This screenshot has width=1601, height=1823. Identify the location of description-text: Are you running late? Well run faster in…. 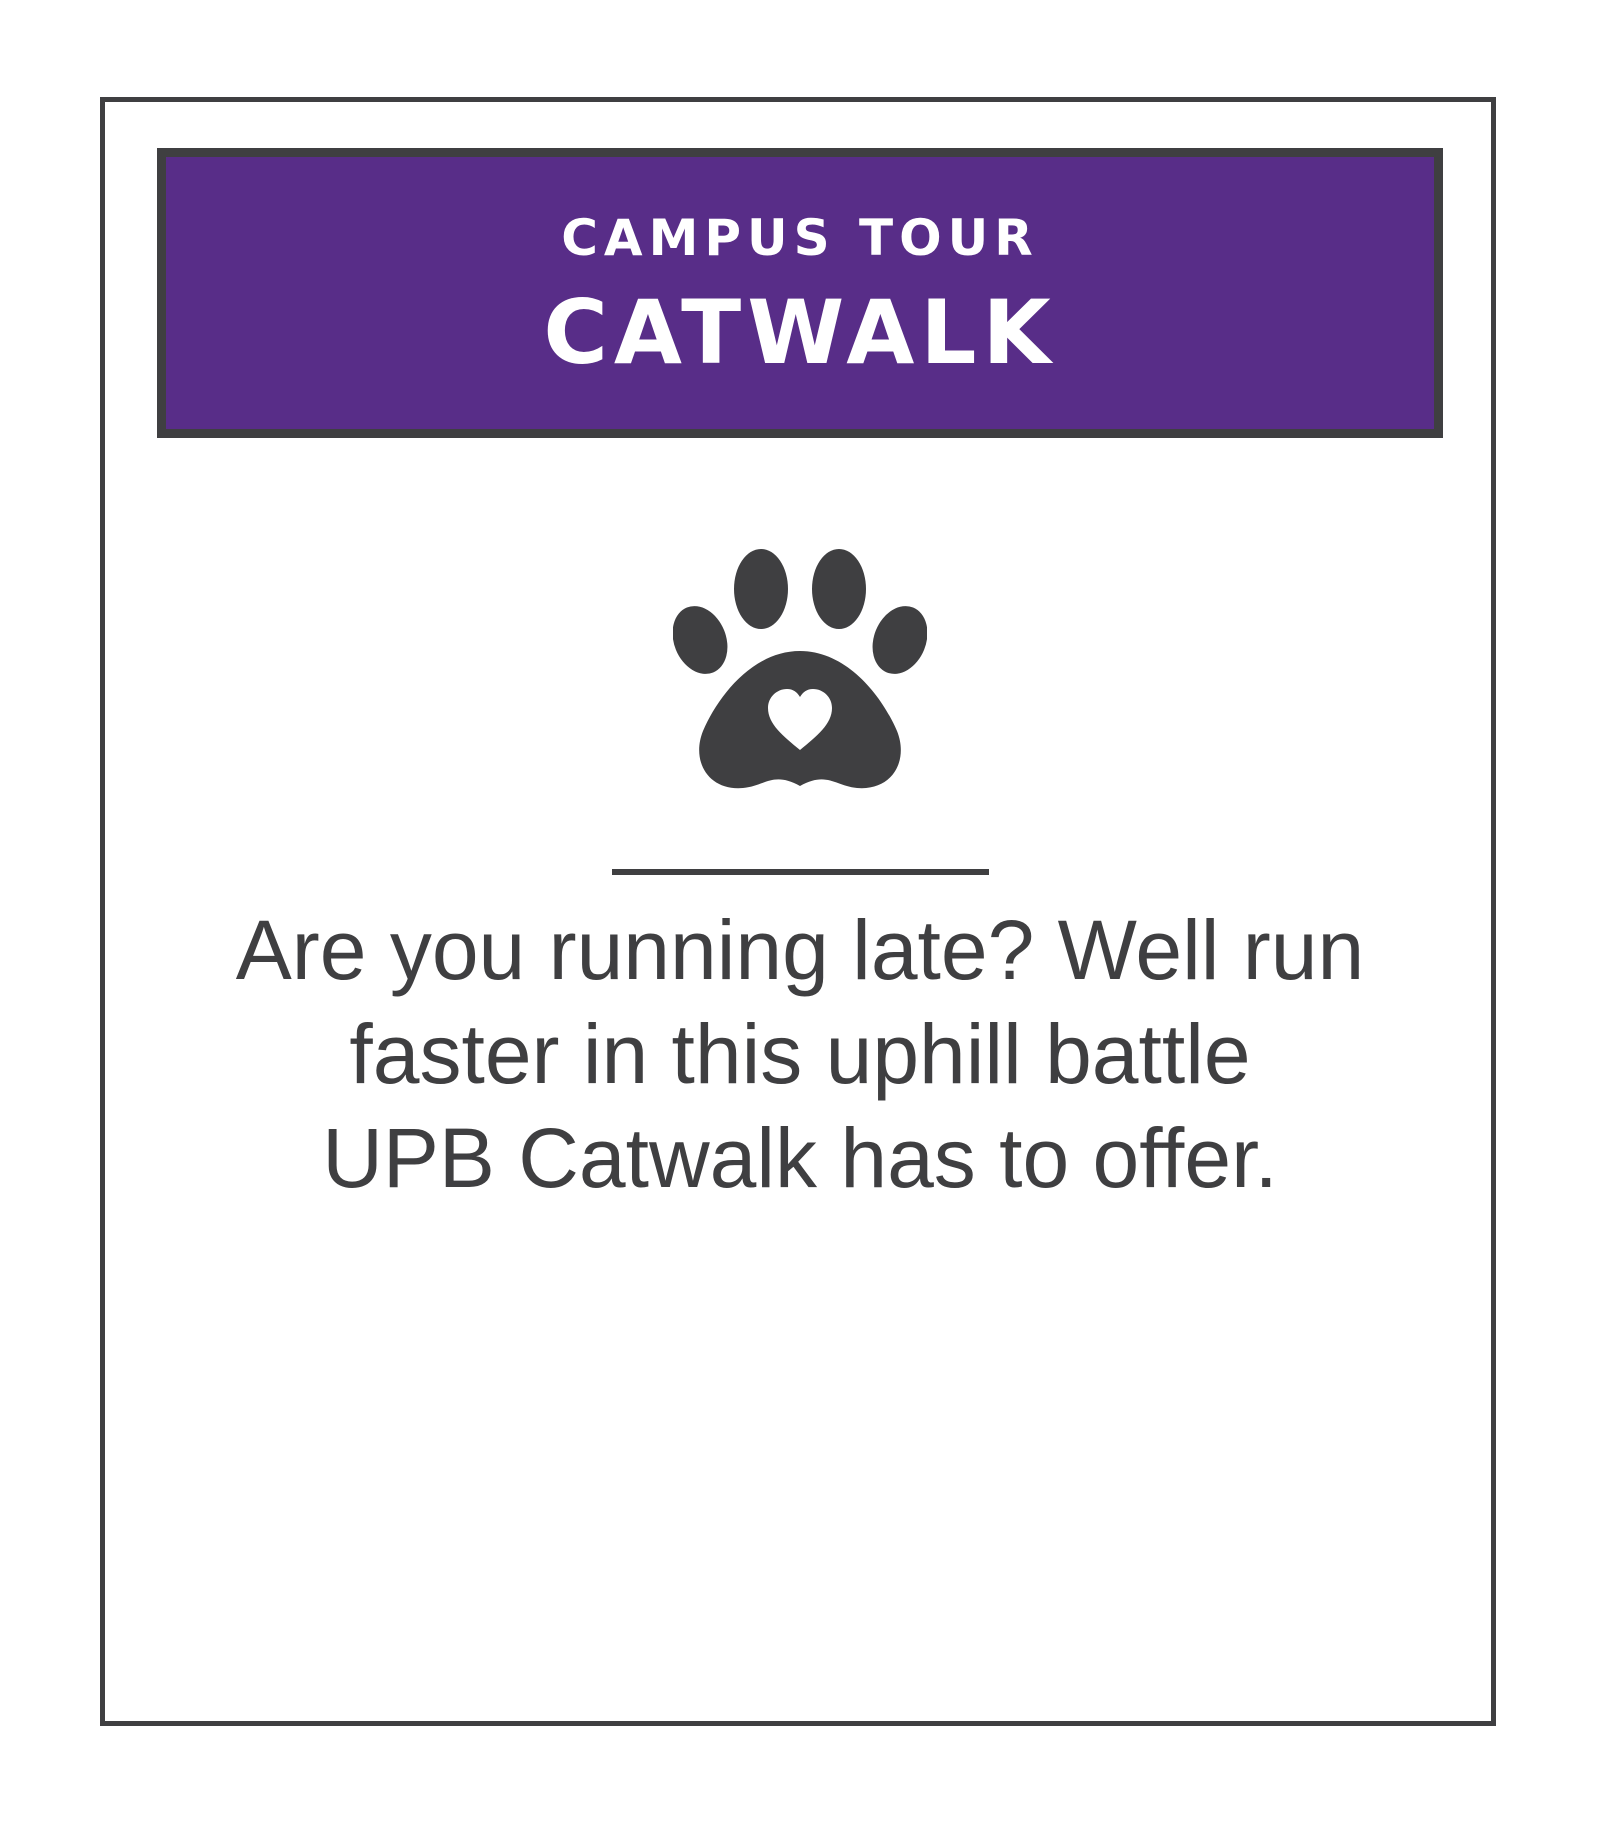
(800, 1054).